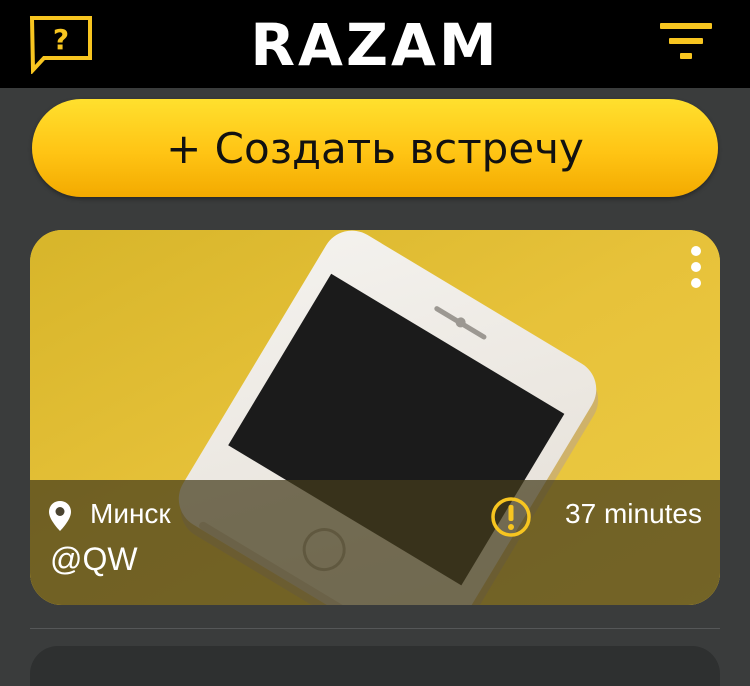 This screenshot has width=750, height=686. What do you see at coordinates (375, 628) in the screenshot?
I see `feed-divider` at bounding box center [375, 628].